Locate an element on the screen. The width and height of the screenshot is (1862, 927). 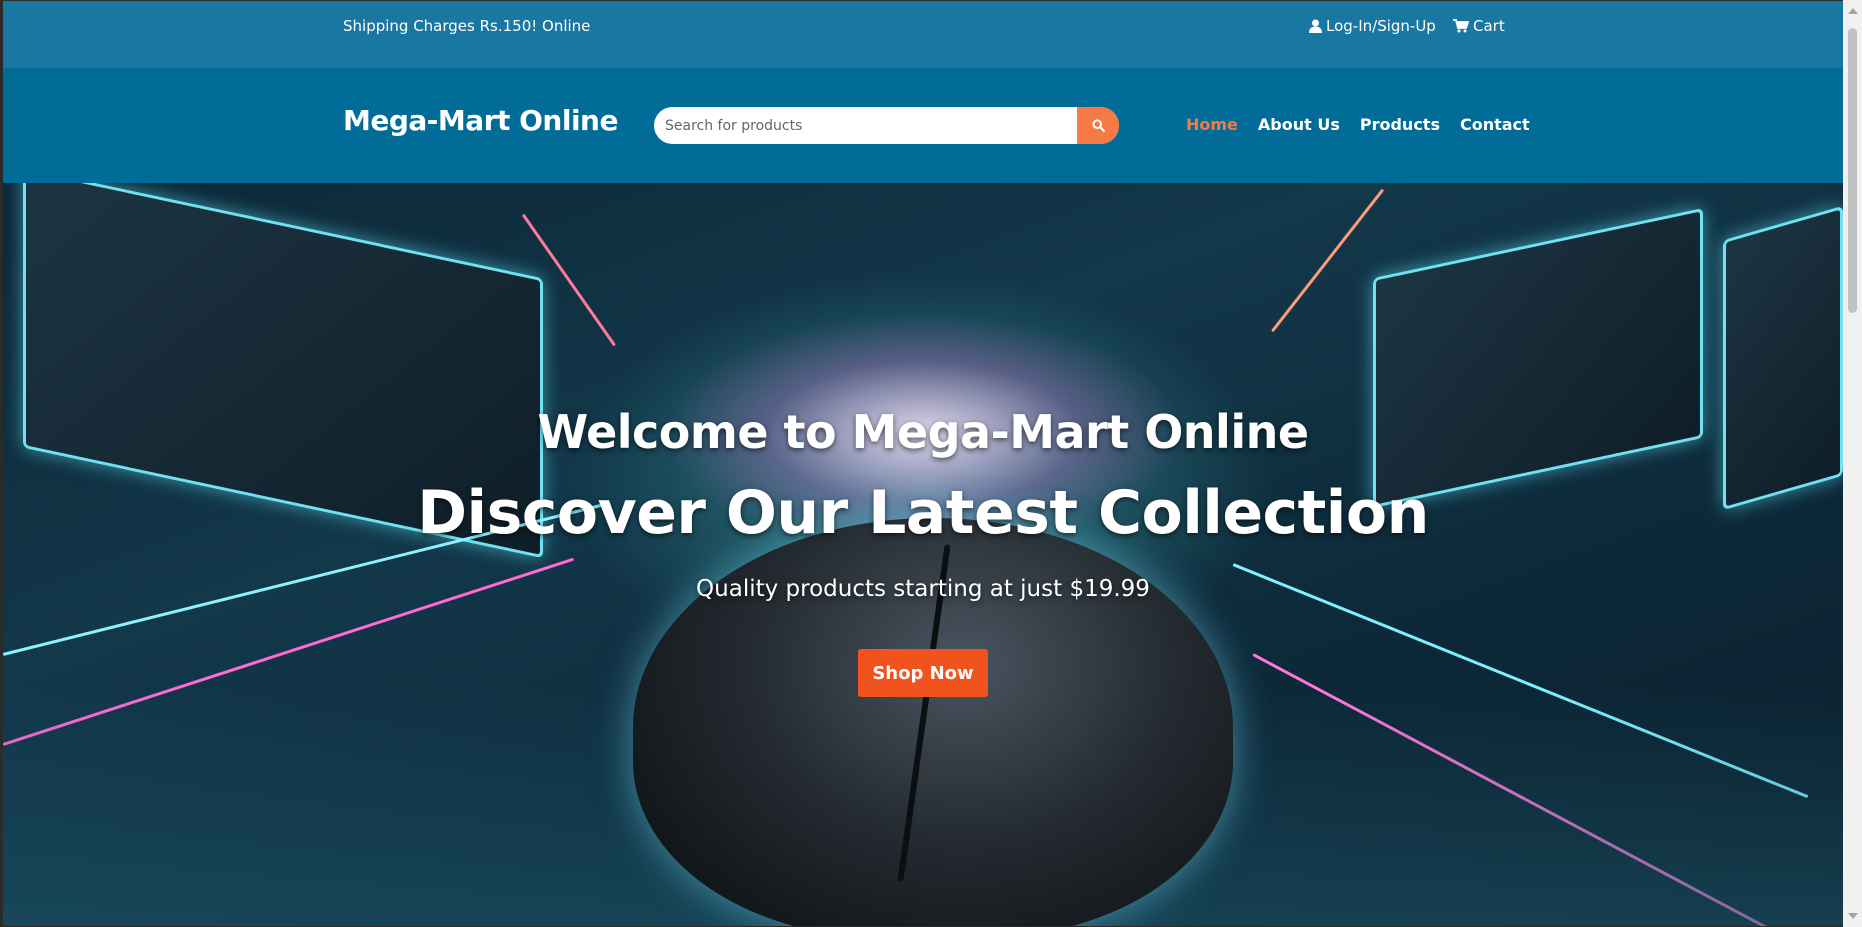
shipping-notice: Shipping Charges Rs.150! Online is located at coordinates (467, 26).